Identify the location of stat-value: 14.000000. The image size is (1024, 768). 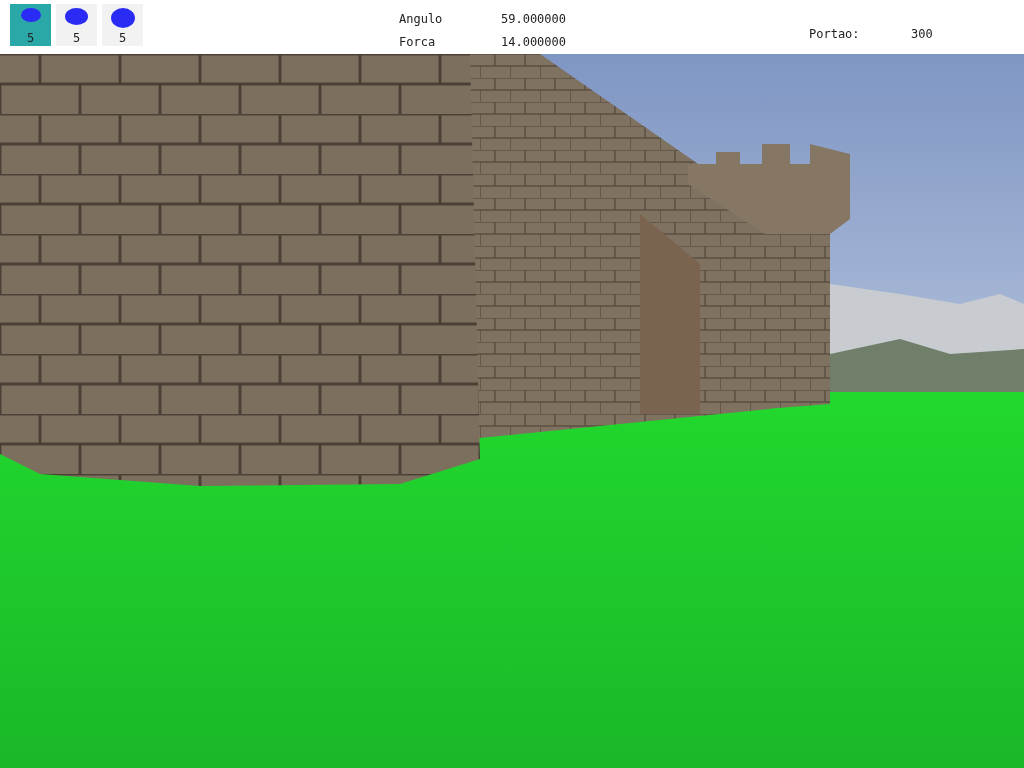
(534, 42).